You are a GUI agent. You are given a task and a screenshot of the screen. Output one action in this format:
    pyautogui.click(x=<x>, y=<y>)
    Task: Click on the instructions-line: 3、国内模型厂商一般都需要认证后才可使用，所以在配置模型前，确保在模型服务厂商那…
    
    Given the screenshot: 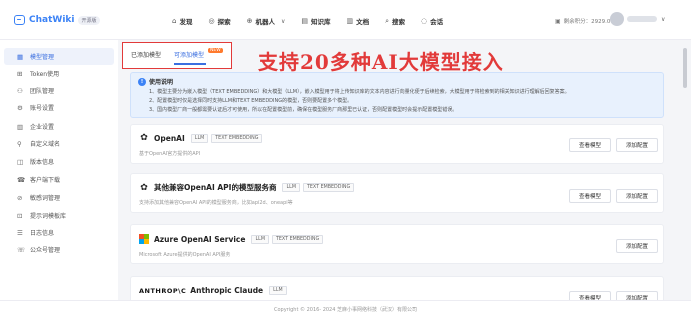 What is the action you would take?
    pyautogui.click(x=303, y=110)
    